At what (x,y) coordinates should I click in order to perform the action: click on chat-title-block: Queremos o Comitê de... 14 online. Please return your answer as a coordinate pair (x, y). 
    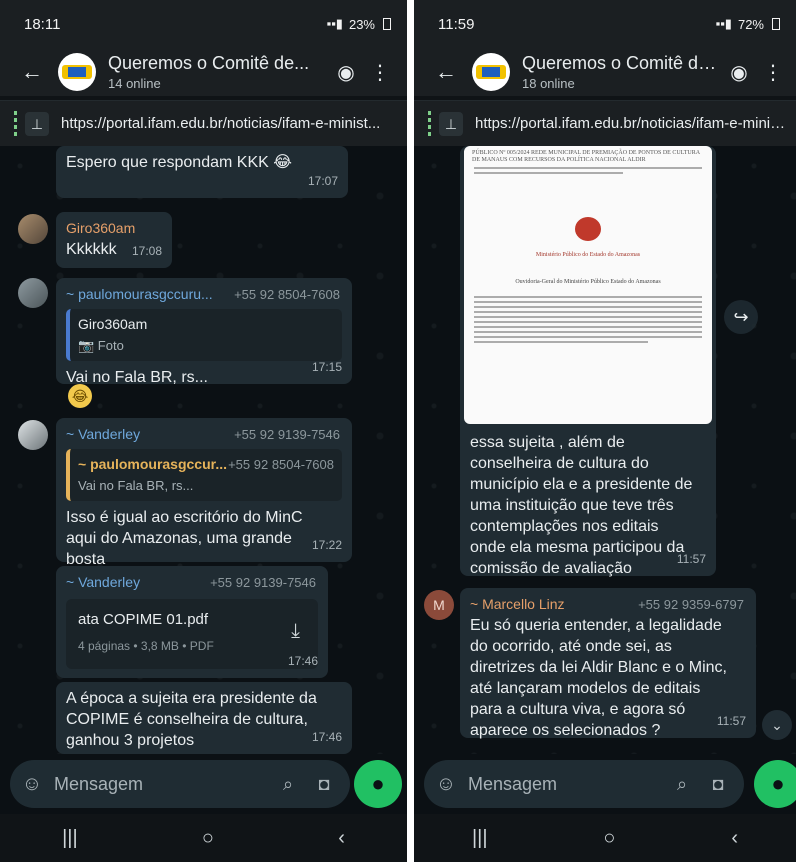
    Looking at the image, I should click on (218, 72).